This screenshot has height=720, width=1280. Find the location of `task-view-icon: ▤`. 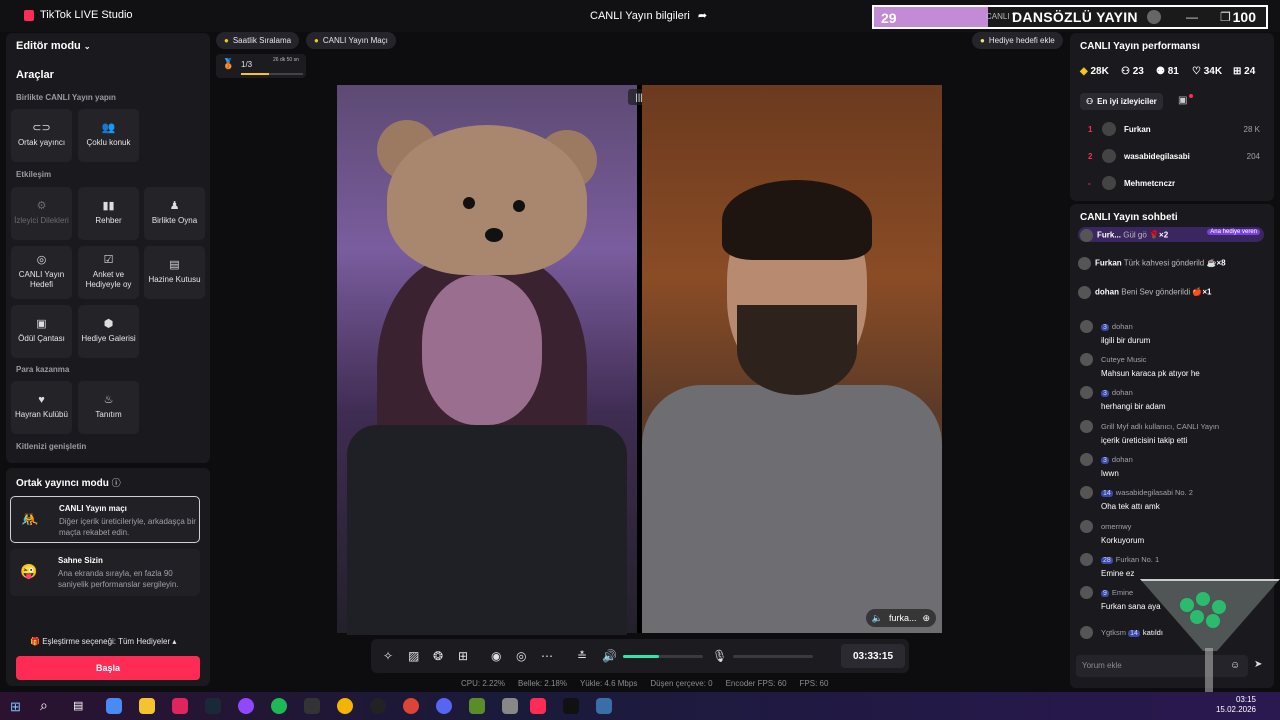

task-view-icon: ▤ is located at coordinates (78, 705).